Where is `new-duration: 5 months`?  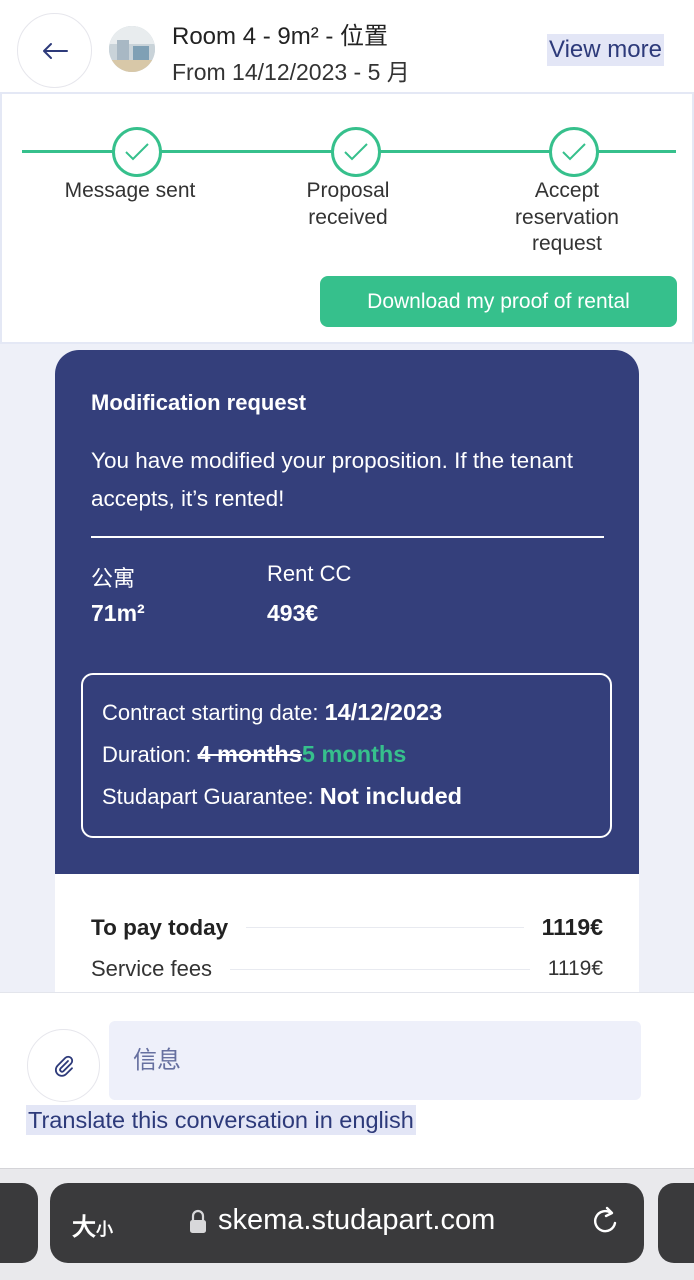 new-duration: 5 months is located at coordinates (354, 754).